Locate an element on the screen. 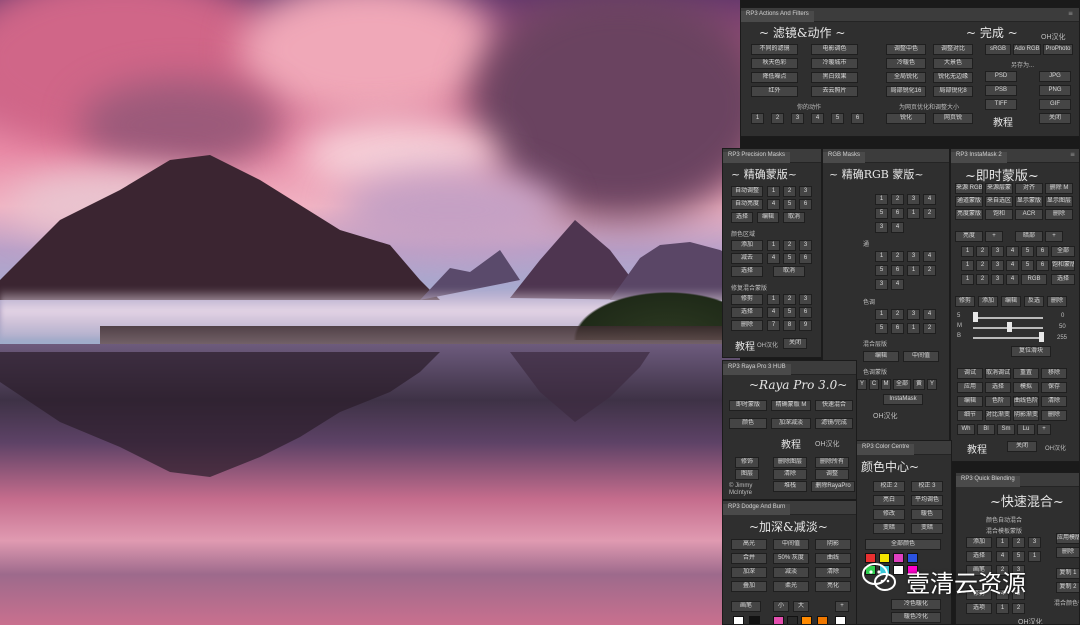 The height and width of the screenshot is (625, 1080). color-button: 校正 3 is located at coordinates (927, 486).